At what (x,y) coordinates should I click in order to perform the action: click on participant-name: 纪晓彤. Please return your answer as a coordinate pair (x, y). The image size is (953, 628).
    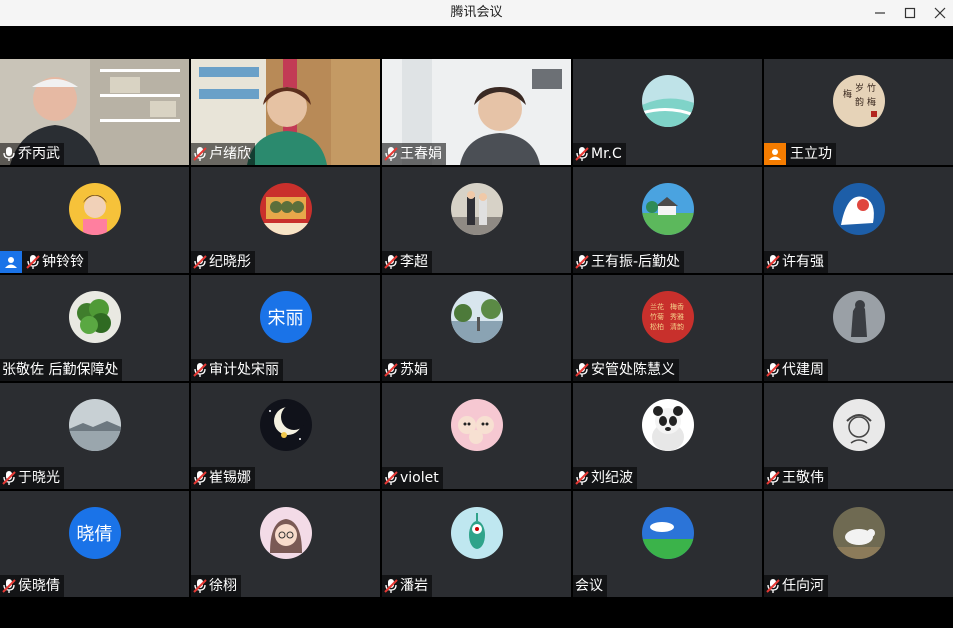
    Looking at the image, I should click on (230, 262).